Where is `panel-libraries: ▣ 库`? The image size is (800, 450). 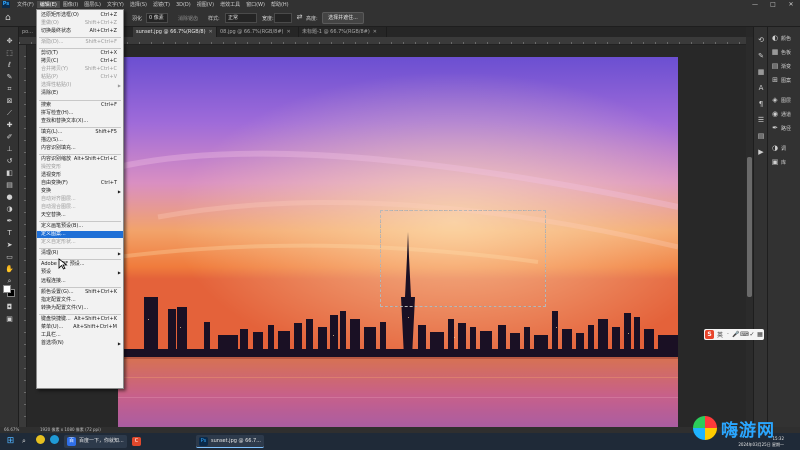
panel-libraries: ▣ 库 is located at coordinates (778, 162).